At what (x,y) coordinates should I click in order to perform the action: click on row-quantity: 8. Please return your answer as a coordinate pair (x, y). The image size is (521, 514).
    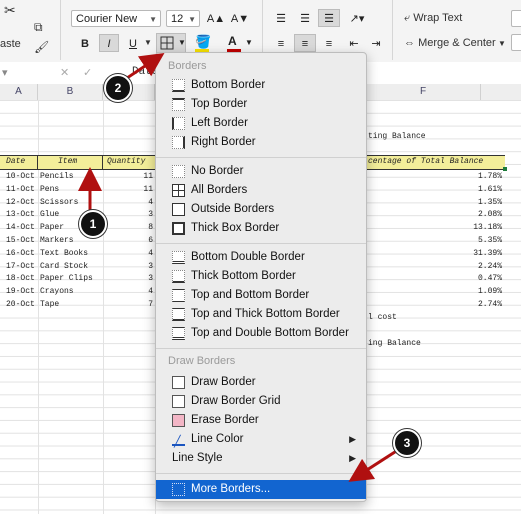
    Looking at the image, I should click on (129, 228).